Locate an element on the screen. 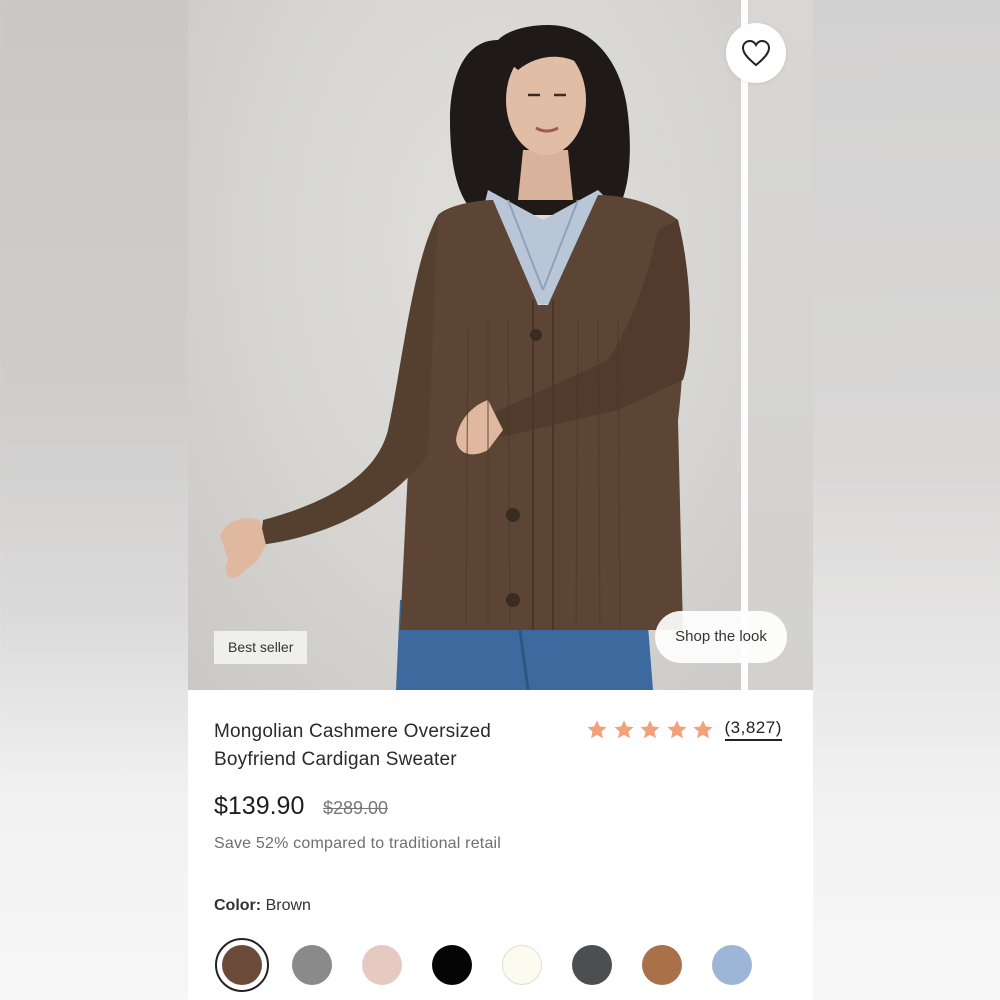  color-label: Color: is located at coordinates (238, 905).